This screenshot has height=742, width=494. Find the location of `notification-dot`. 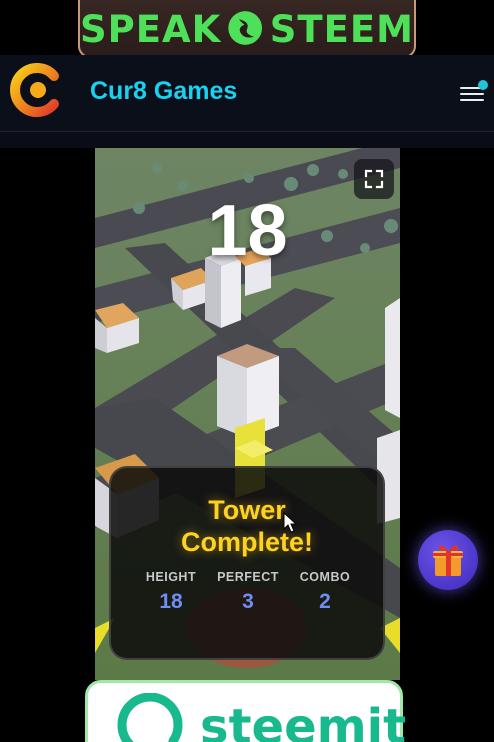

notification-dot is located at coordinates (483, 85).